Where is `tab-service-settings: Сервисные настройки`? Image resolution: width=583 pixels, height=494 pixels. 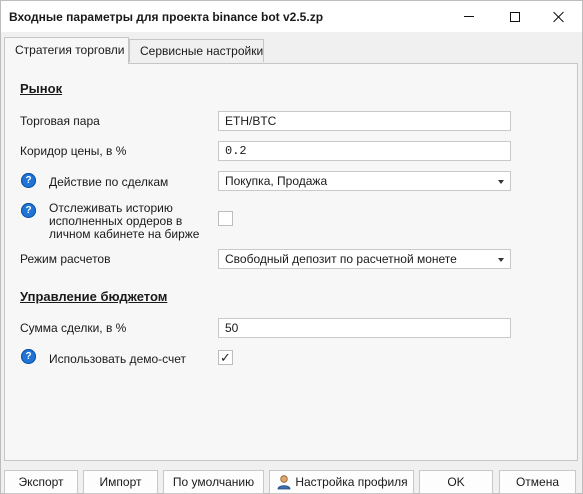
tab-service-settings: Сервисные настройки is located at coordinates (196, 50).